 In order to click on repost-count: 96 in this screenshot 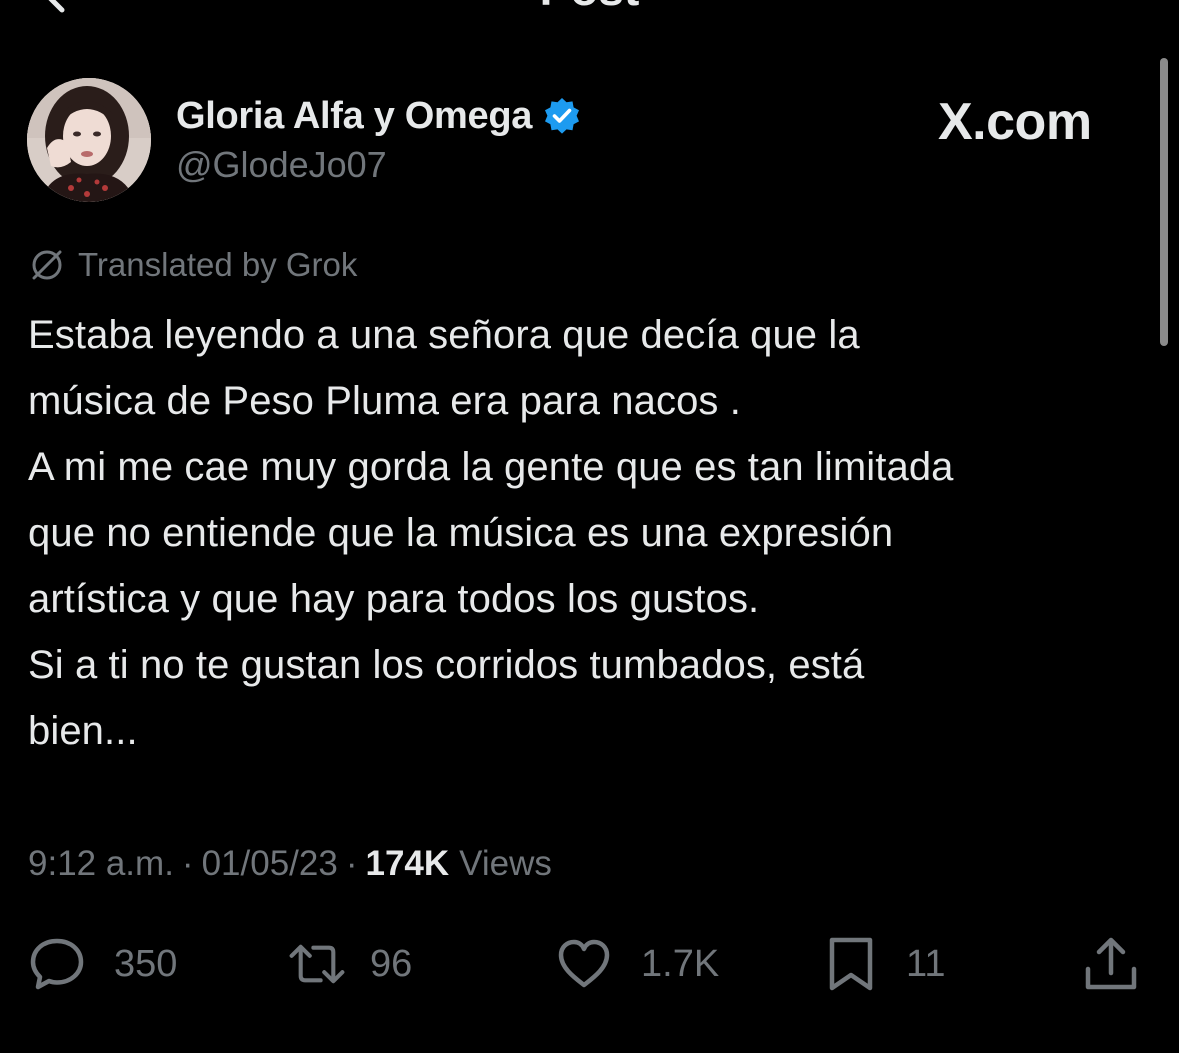, I will do `click(391, 963)`.